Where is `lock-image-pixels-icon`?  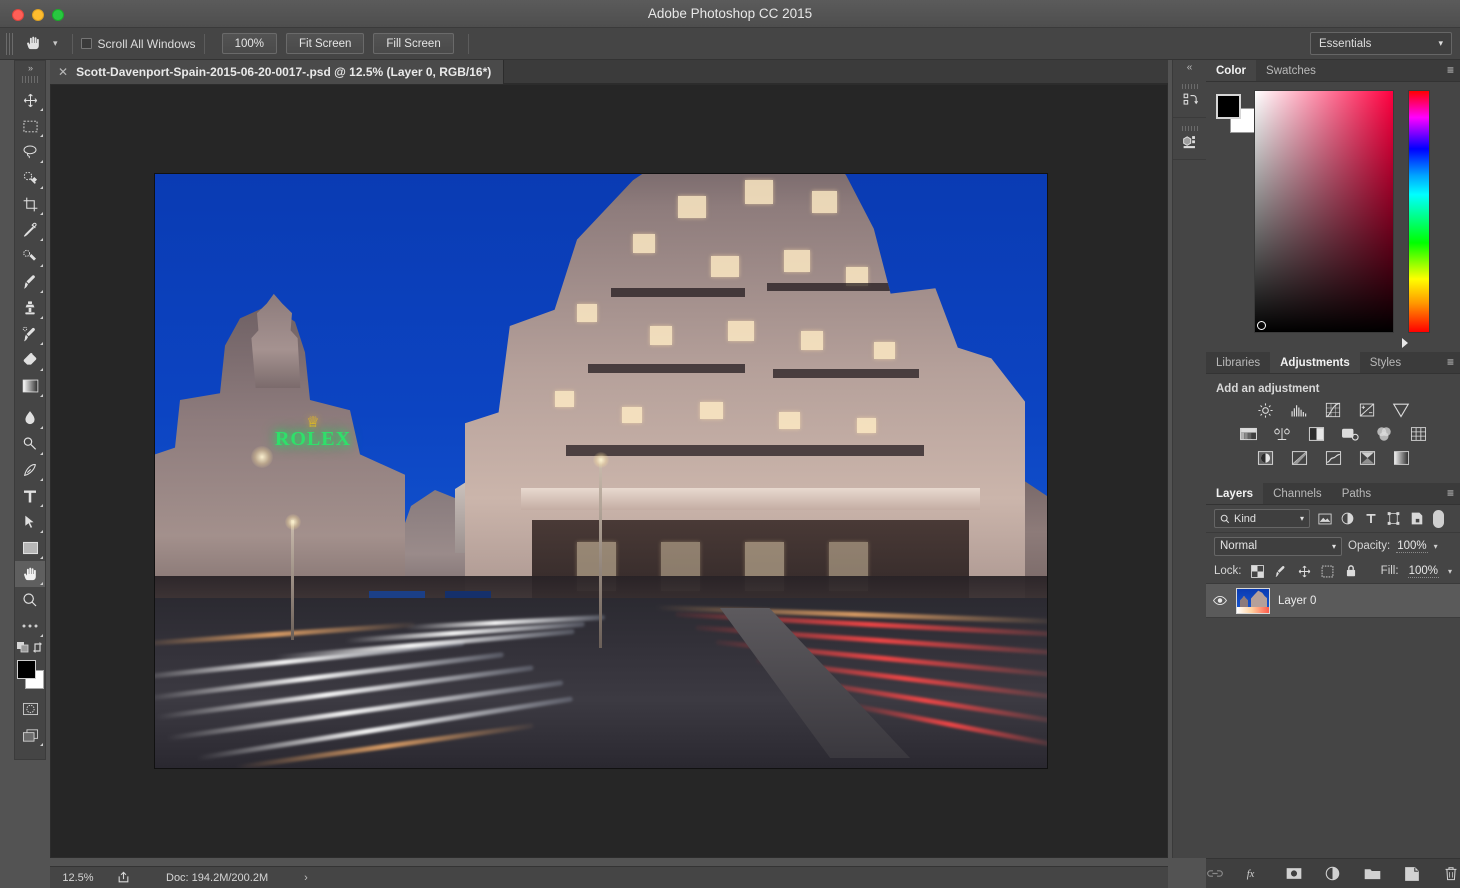 lock-image-pixels-icon is located at coordinates (1281, 571).